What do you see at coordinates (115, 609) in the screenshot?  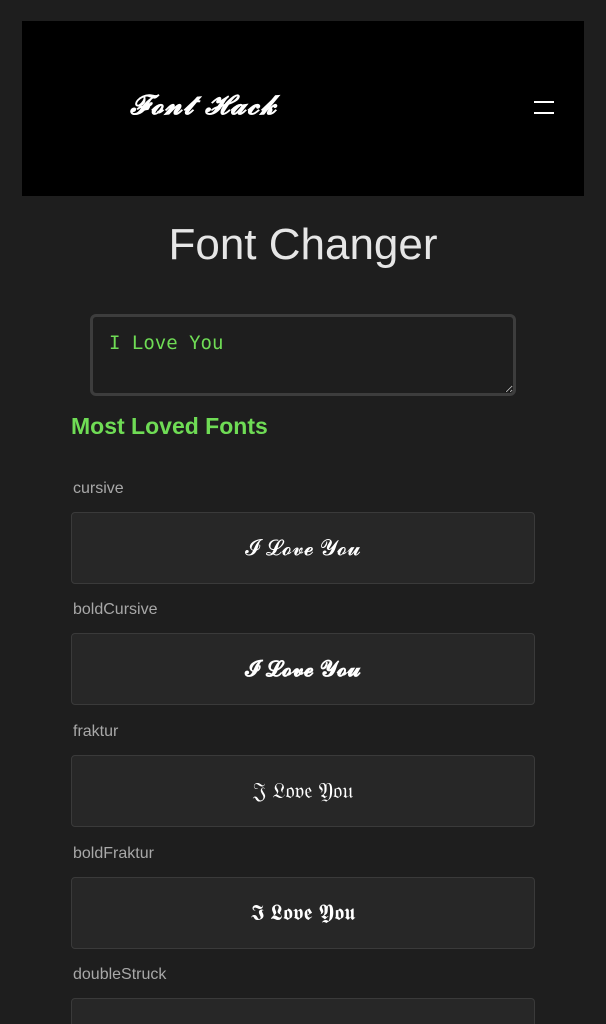 I see `font-label: boldCursive` at bounding box center [115, 609].